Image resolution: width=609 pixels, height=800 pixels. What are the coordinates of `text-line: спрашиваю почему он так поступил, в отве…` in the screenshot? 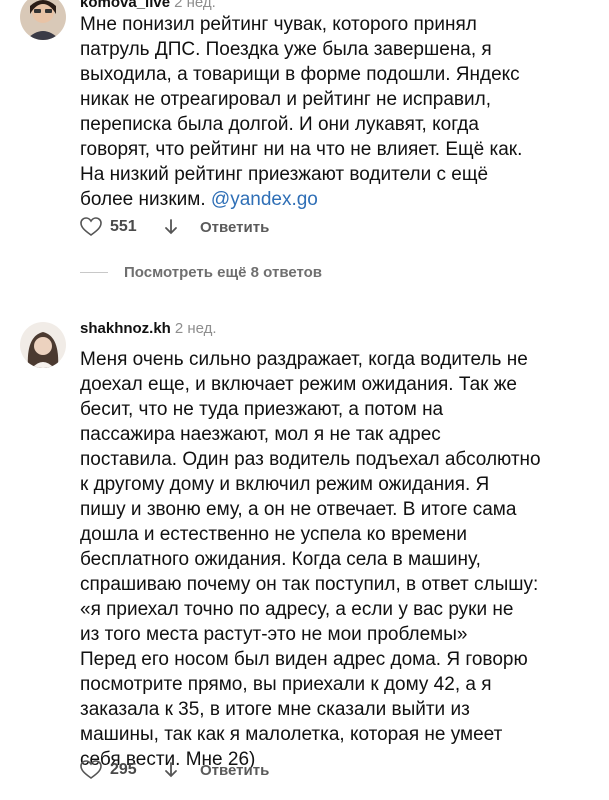 It's located at (309, 584).